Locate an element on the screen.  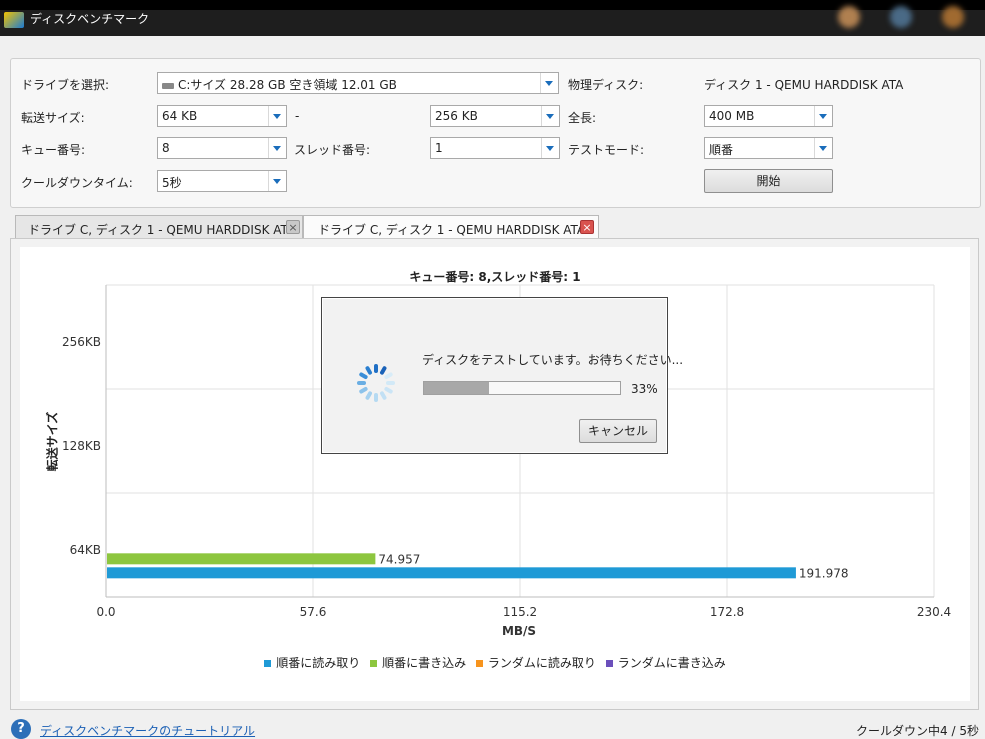
x-tick-label: 0.0 is located at coordinates (105, 612).